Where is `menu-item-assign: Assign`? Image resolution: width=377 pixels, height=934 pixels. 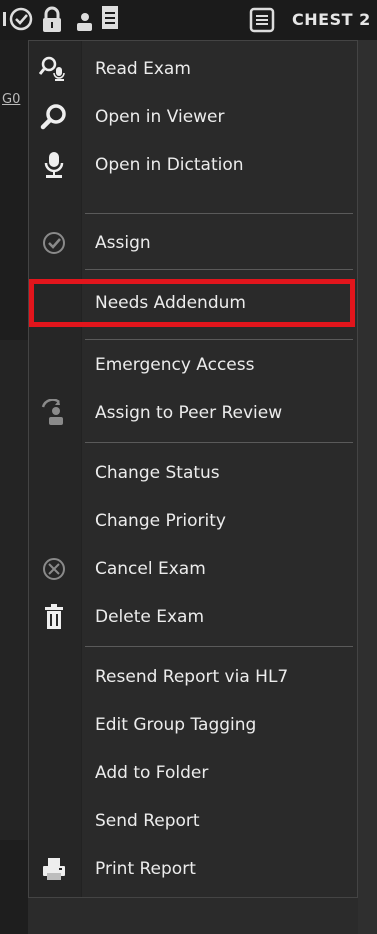
menu-item-assign: Assign is located at coordinates (193, 243).